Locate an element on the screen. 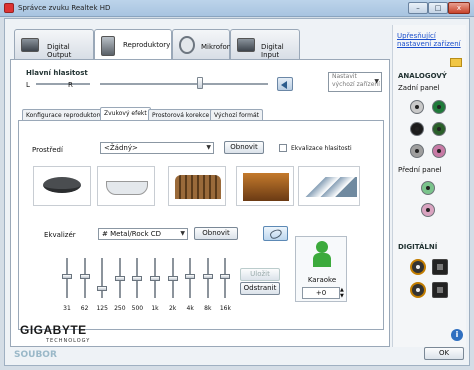 The image size is (474, 370). eq-band-label: 4k is located at coordinates (190, 308).